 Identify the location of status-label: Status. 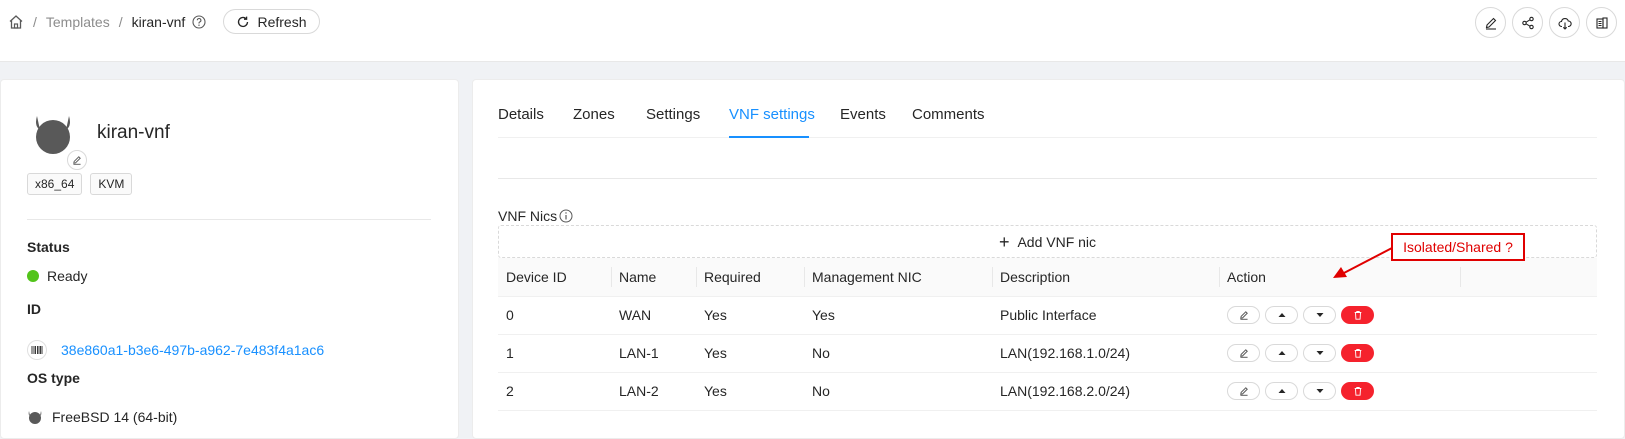
(48, 247).